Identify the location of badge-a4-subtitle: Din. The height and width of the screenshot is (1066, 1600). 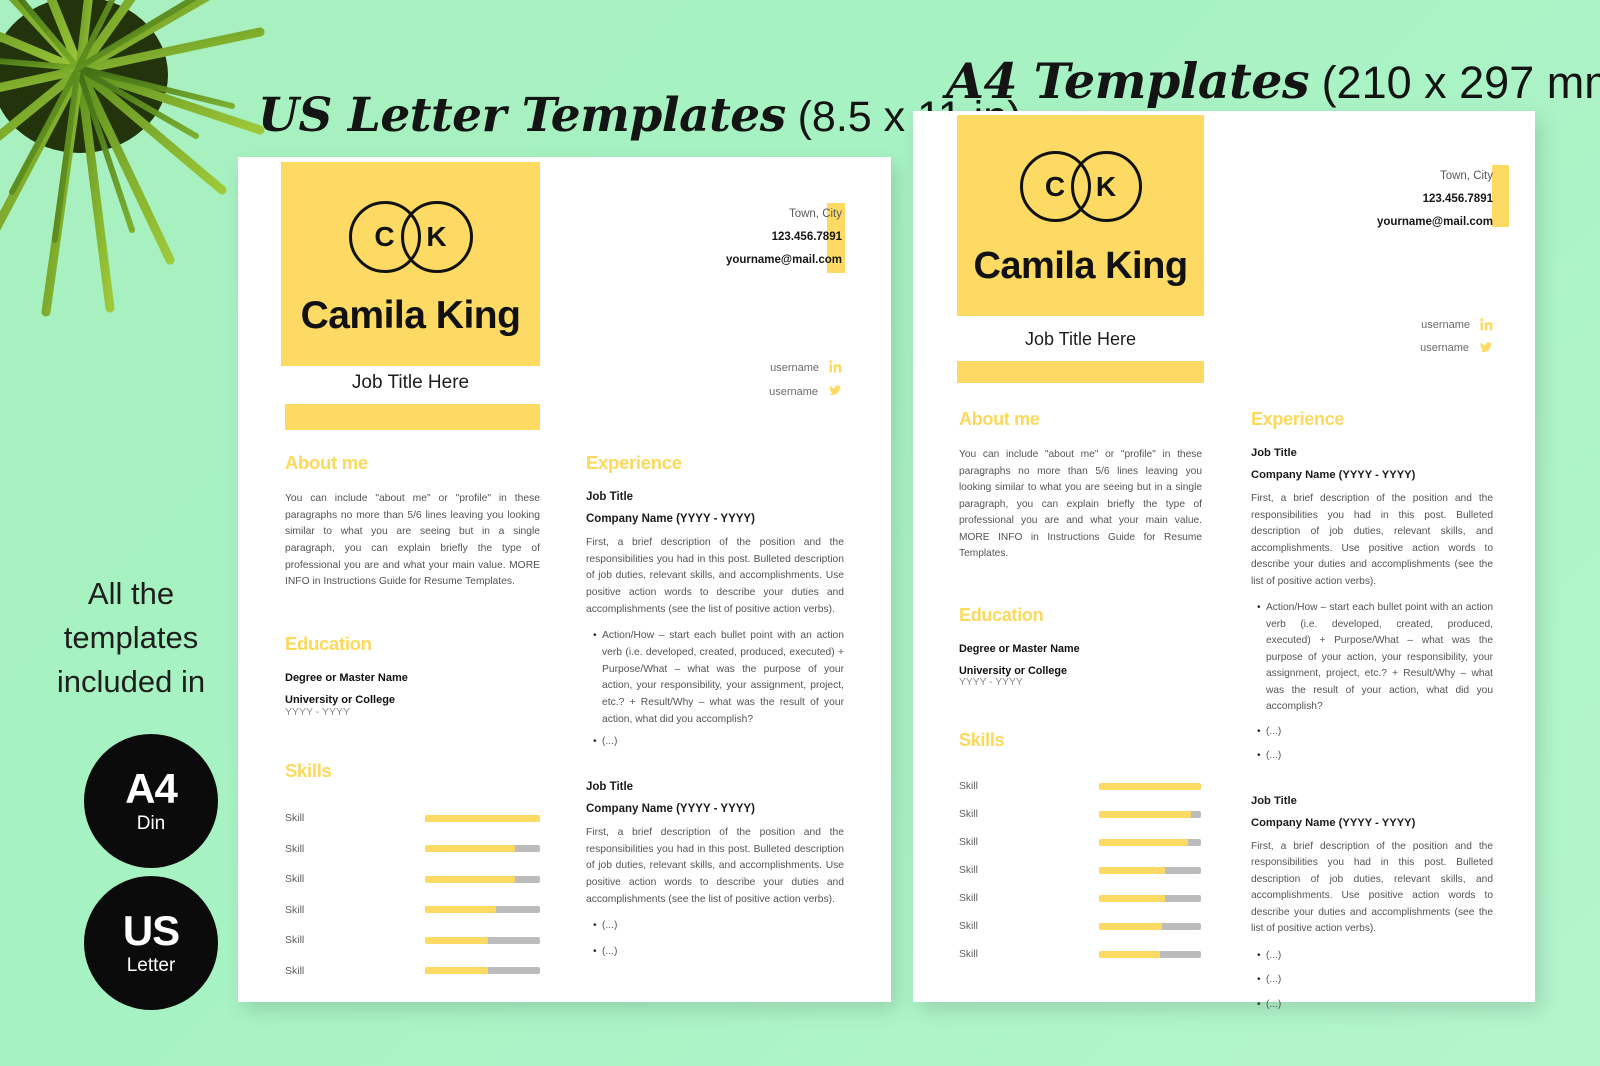
(151, 823).